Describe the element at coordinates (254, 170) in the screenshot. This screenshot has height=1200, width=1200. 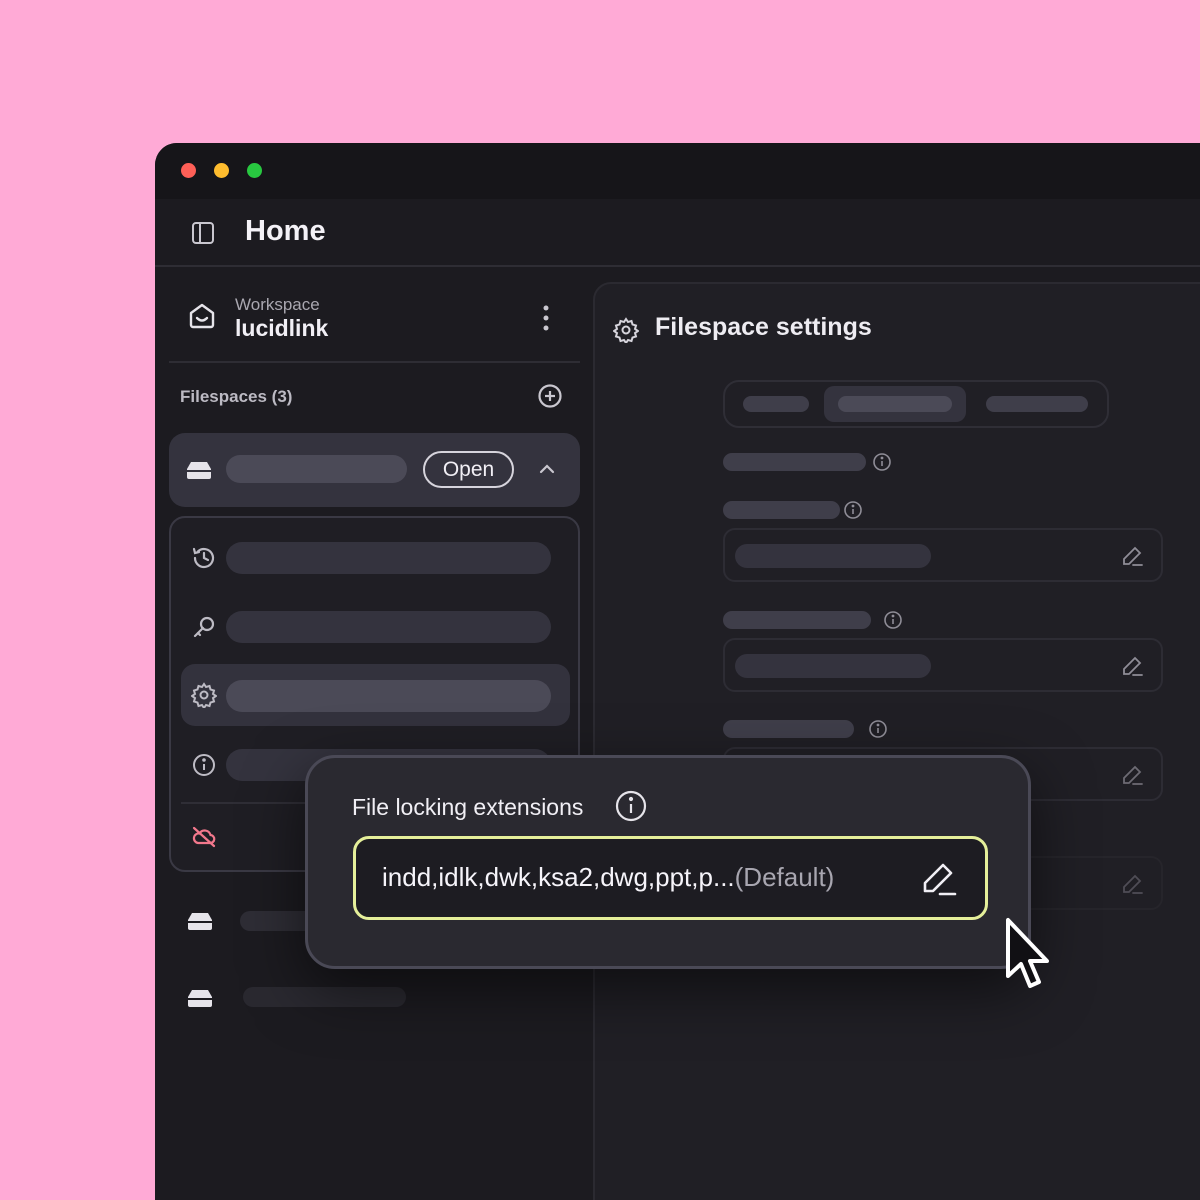
I see `zoom-window-button` at that location.